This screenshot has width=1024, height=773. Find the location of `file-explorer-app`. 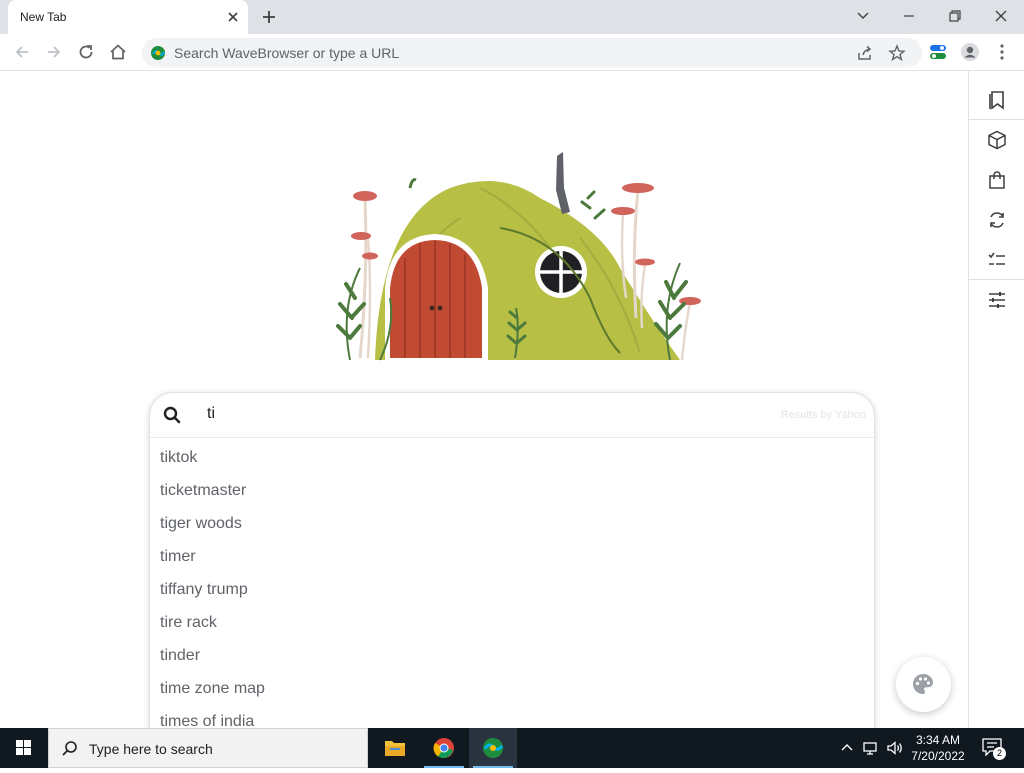

file-explorer-app is located at coordinates (395, 748).